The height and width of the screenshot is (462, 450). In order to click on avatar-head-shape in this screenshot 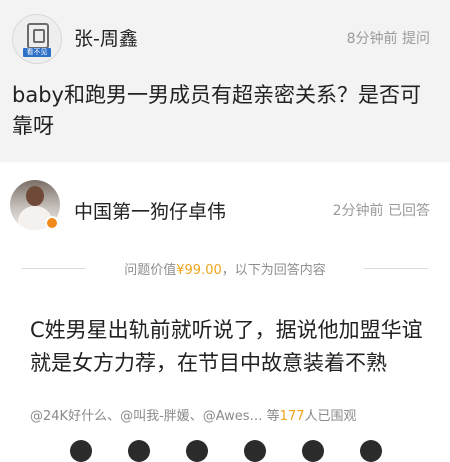, I will do `click(35, 196)`.